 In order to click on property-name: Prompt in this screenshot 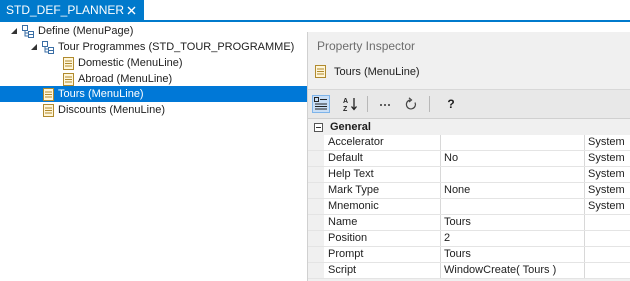, I will do `click(382, 254)`.